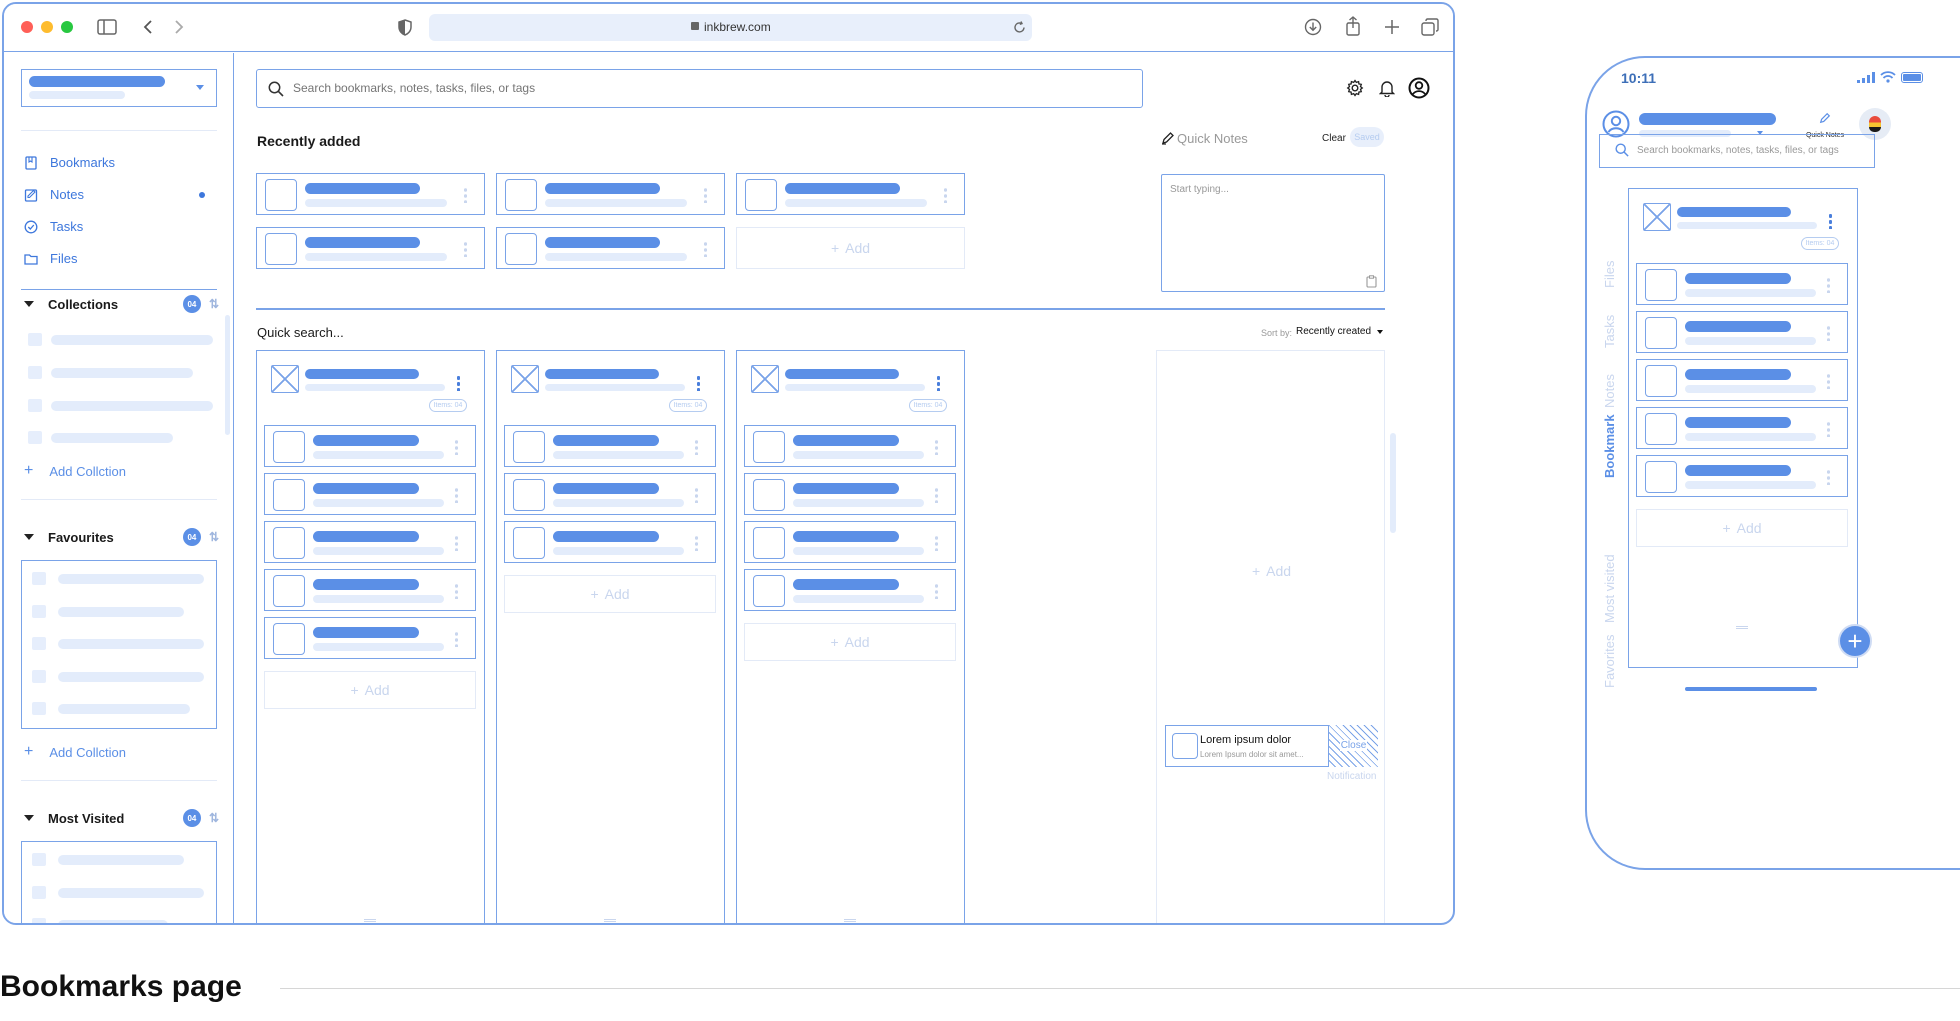 This screenshot has height=1021, width=1960. I want to click on close-window-dot, so click(27, 27).